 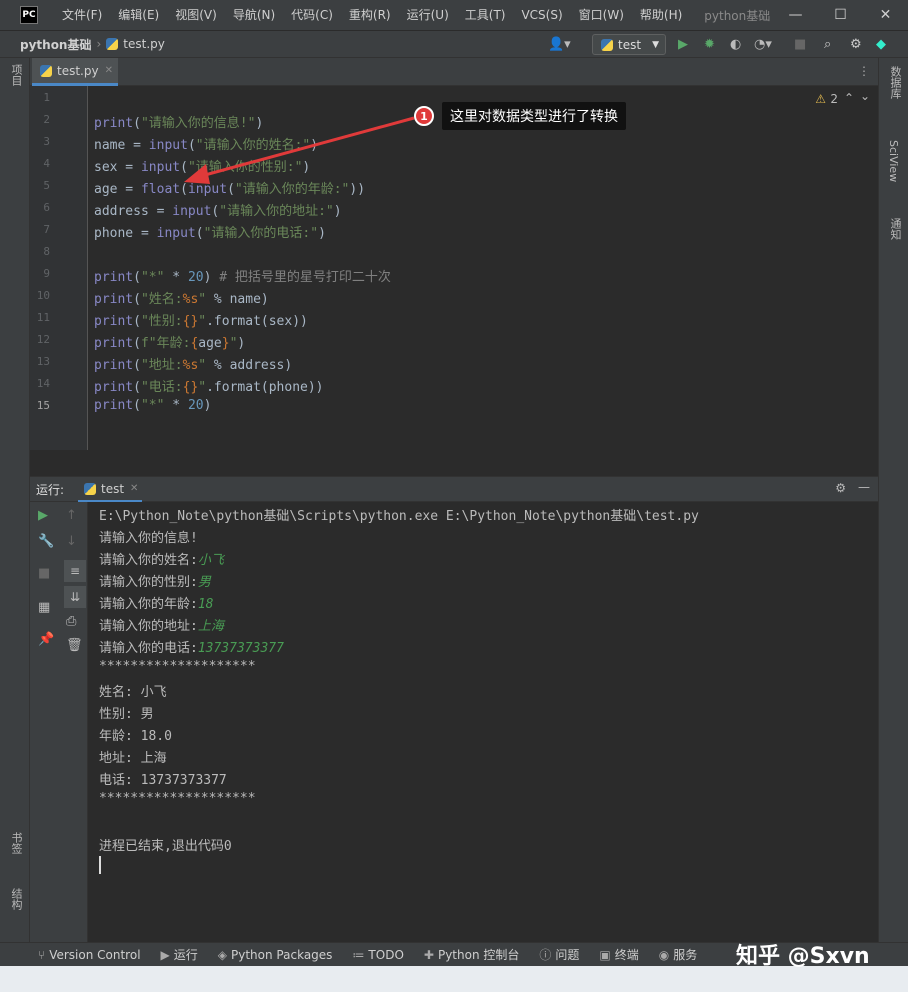 What do you see at coordinates (820, 99) in the screenshot?
I see `warning-icon: ⚠` at bounding box center [820, 99].